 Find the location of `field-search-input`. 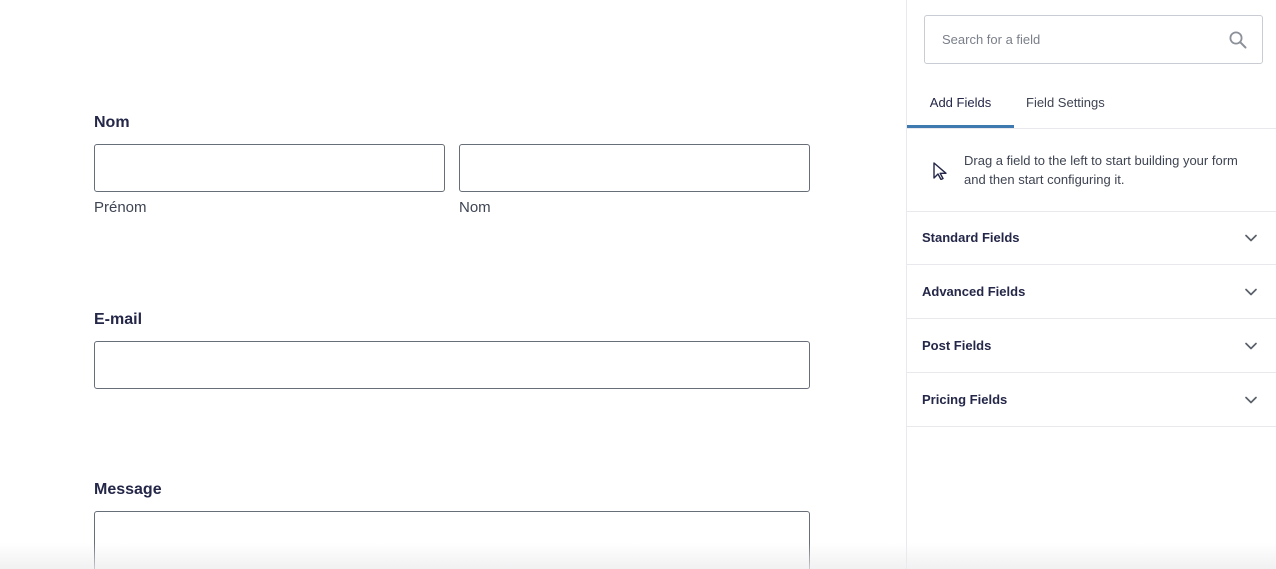

field-search-input is located at coordinates (1070, 39).